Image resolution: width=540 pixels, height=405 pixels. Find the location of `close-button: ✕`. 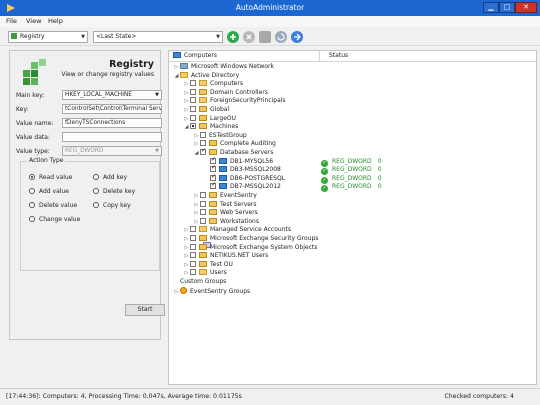

close-button: ✕ is located at coordinates (526, 7).